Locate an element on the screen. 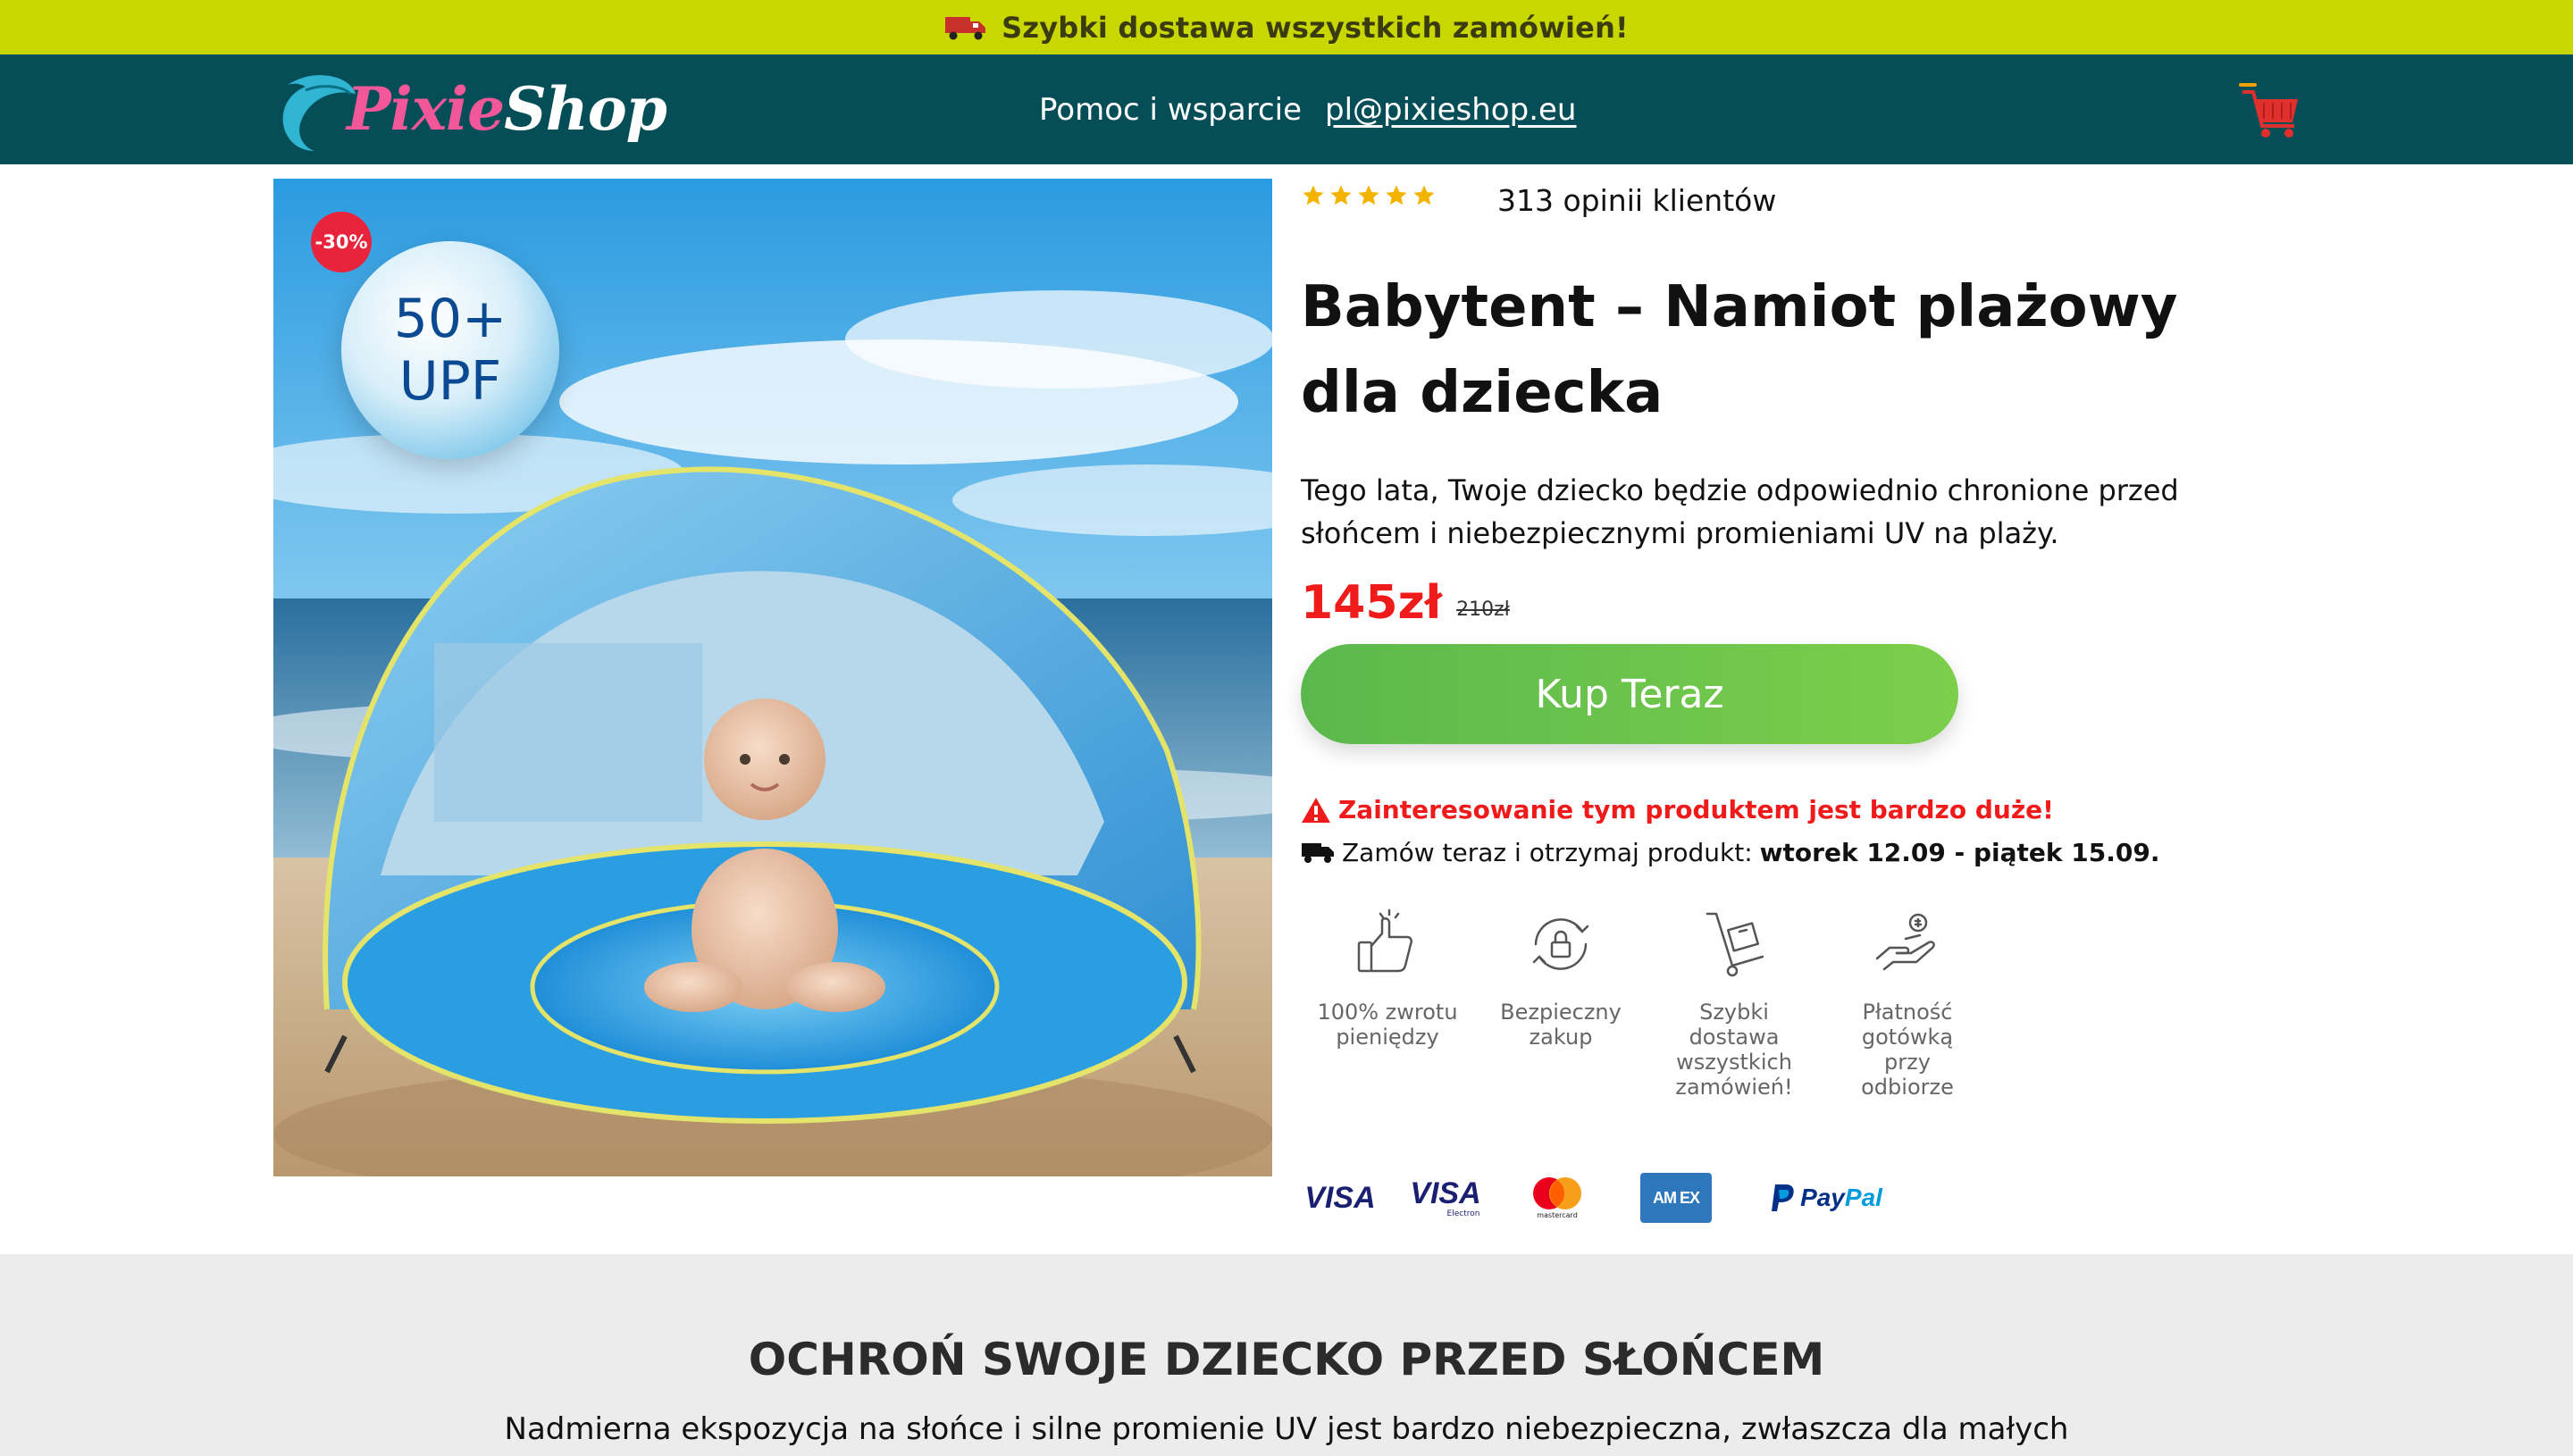 The width and height of the screenshot is (2573, 1456). visa-electron-logo: VISA Electron is located at coordinates (1445, 1198).